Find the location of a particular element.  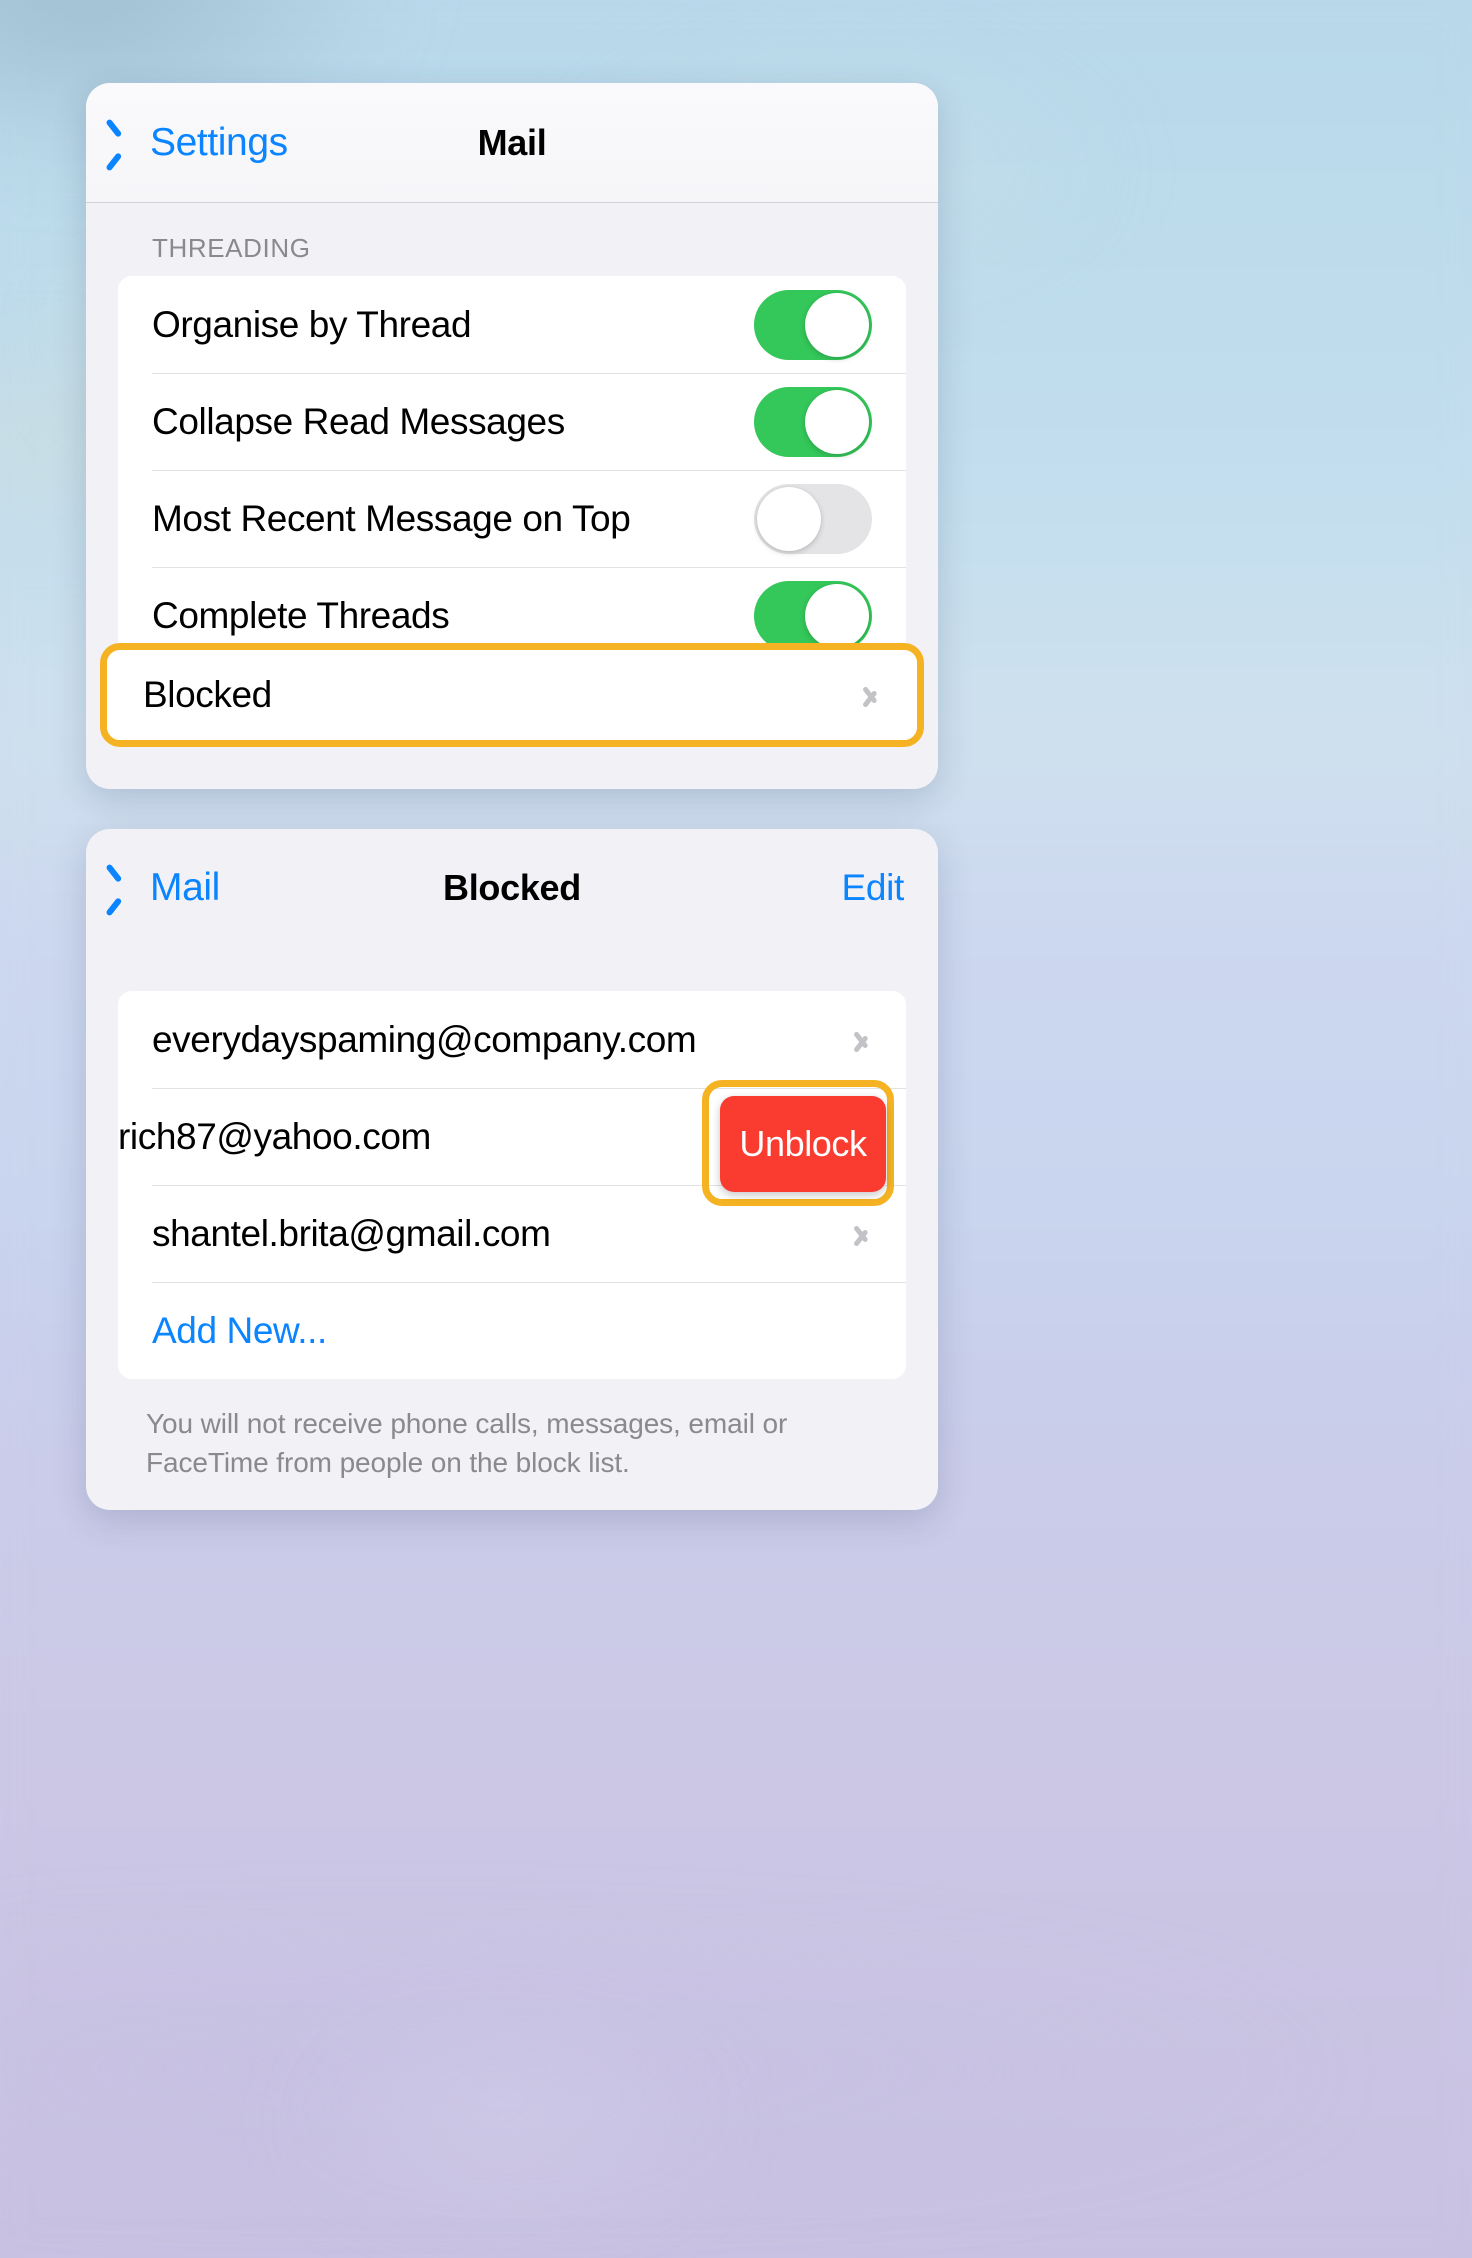

setting-row-blocked: Blocked is located at coordinates (512, 695).